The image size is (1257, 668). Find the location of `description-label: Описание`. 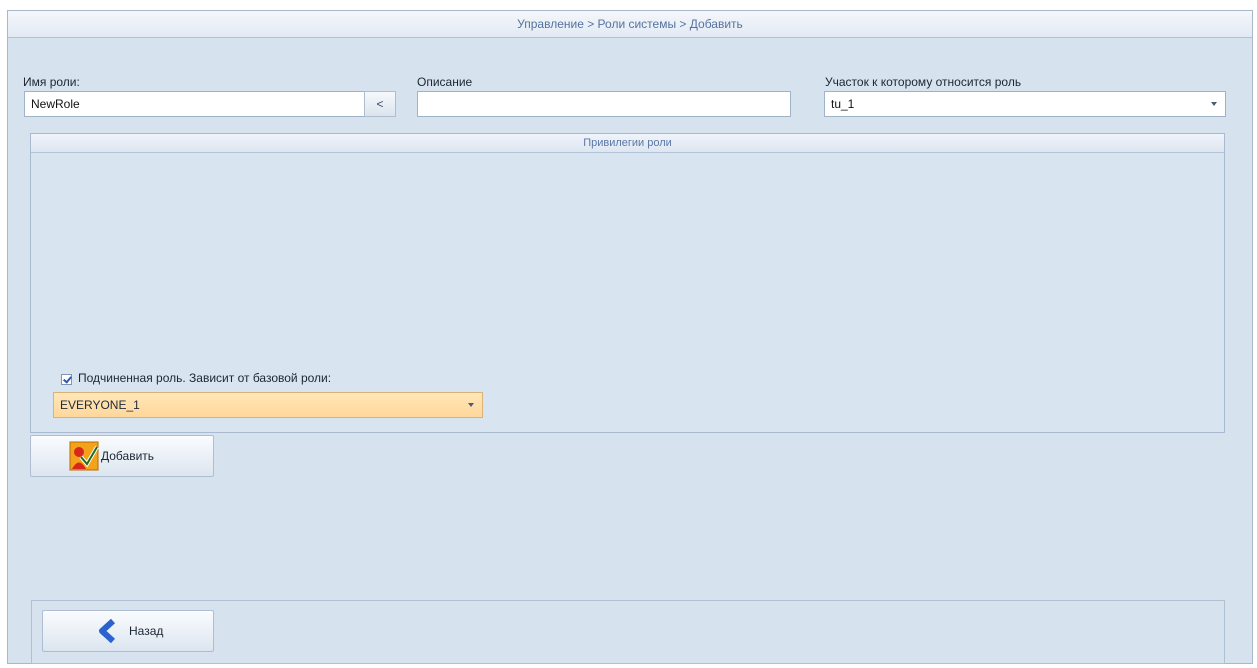

description-label: Описание is located at coordinates (445, 82).